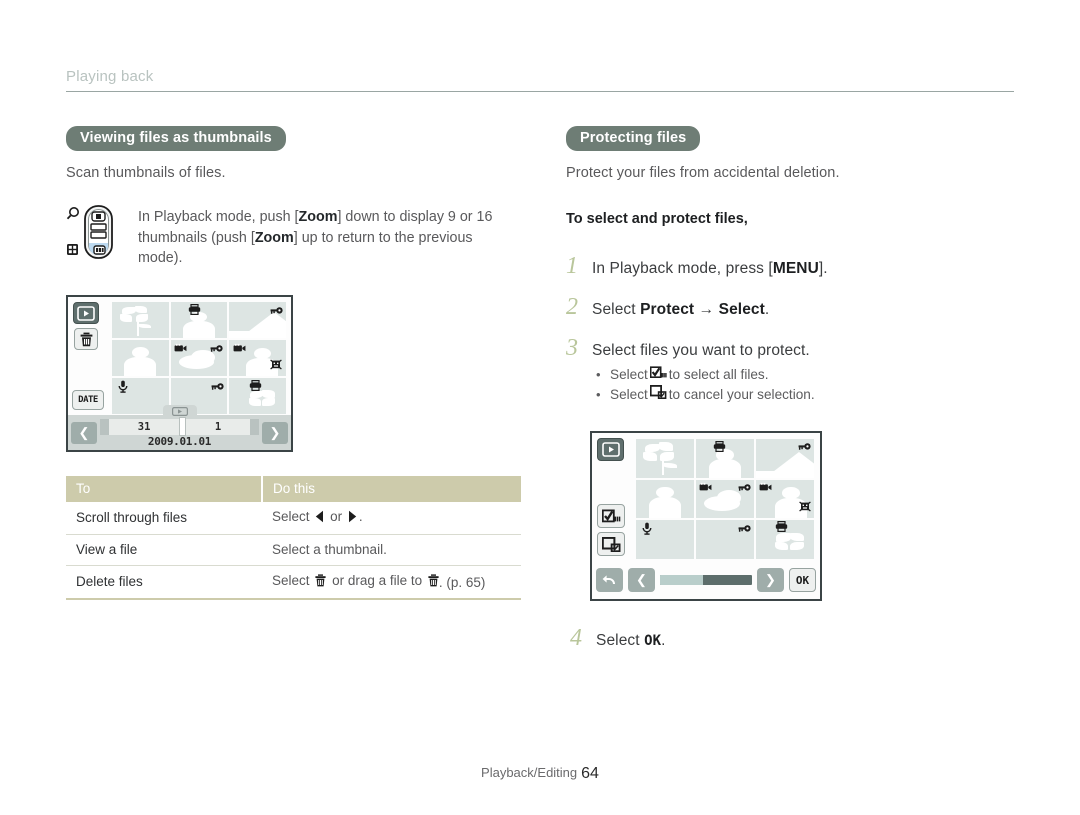 This screenshot has width=1080, height=815. What do you see at coordinates (218, 217) in the screenshot?
I see `note-line1-pre: In Playback mode, push [` at bounding box center [218, 217].